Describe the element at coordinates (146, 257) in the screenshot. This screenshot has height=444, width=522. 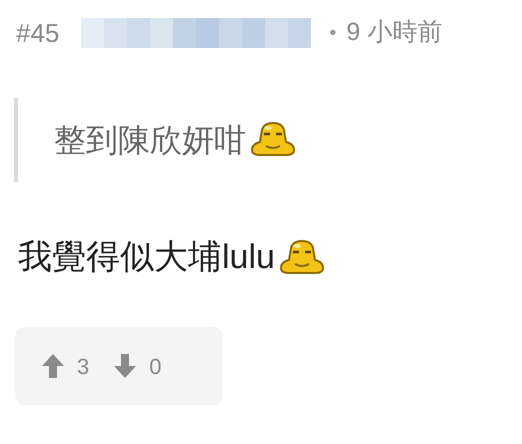
I see `message-text: 我覺得似大埔lulu` at that location.